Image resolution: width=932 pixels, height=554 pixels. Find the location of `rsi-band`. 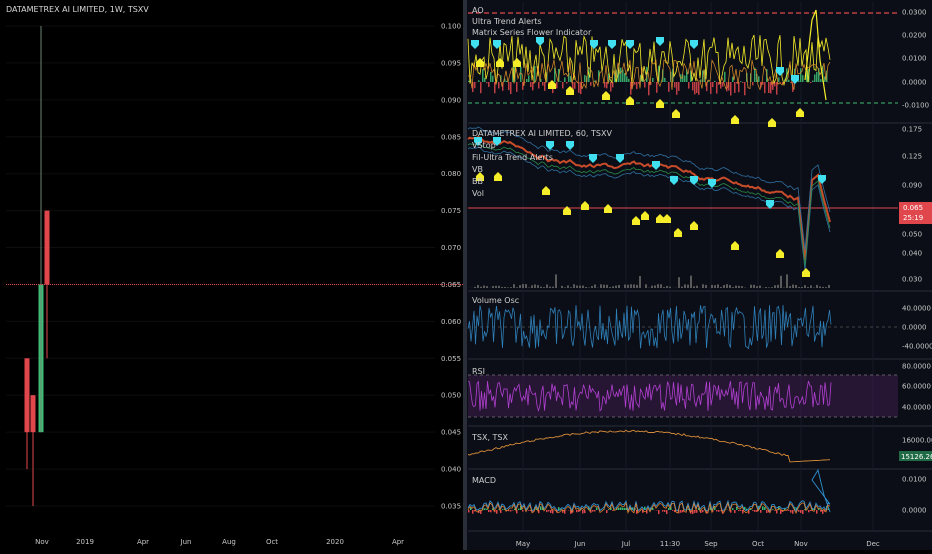

rsi-band is located at coordinates (683, 396).